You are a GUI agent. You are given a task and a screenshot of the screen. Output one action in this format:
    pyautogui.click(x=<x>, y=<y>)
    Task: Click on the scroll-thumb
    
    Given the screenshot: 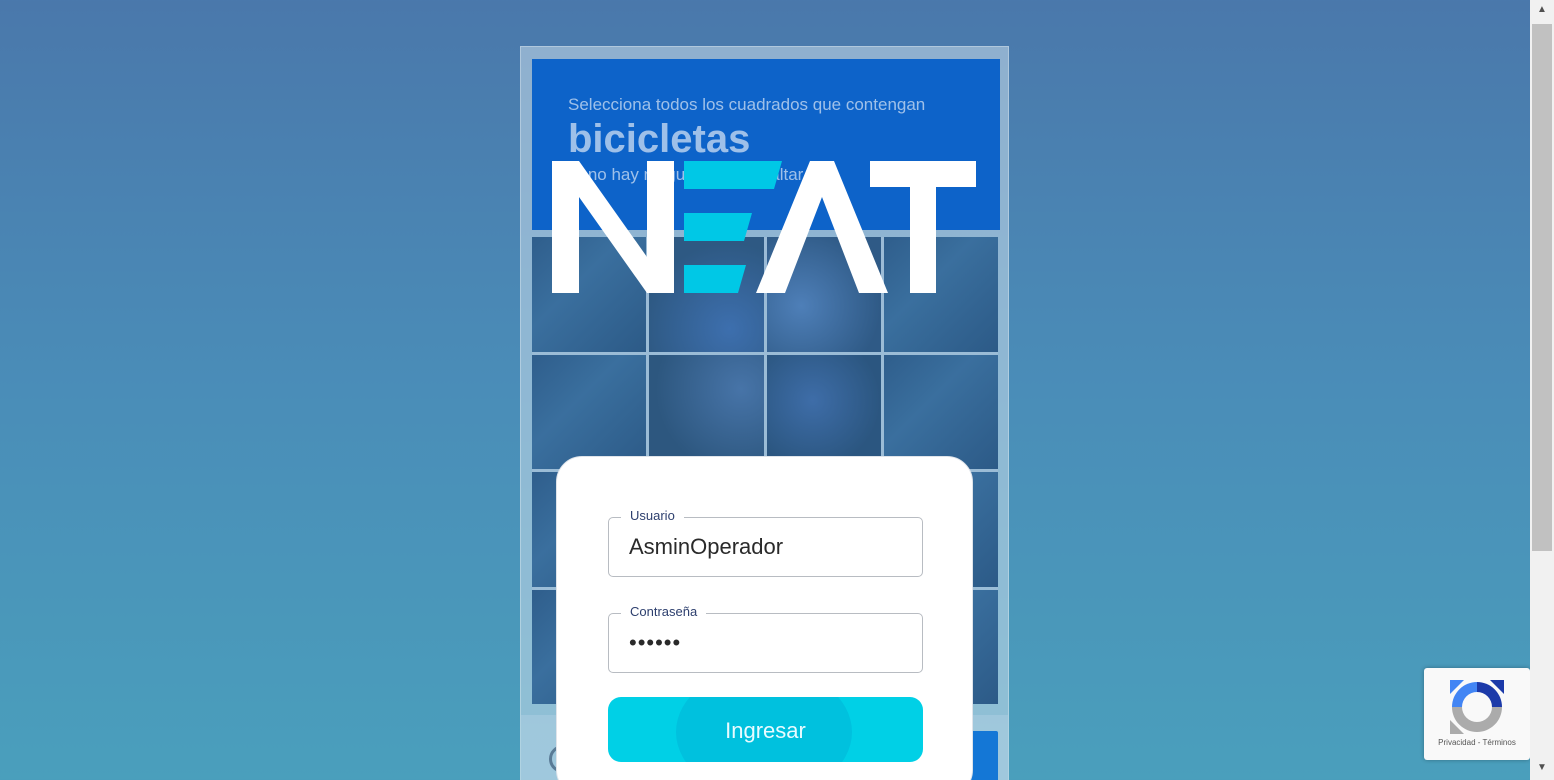 What is the action you would take?
    pyautogui.click(x=1542, y=287)
    